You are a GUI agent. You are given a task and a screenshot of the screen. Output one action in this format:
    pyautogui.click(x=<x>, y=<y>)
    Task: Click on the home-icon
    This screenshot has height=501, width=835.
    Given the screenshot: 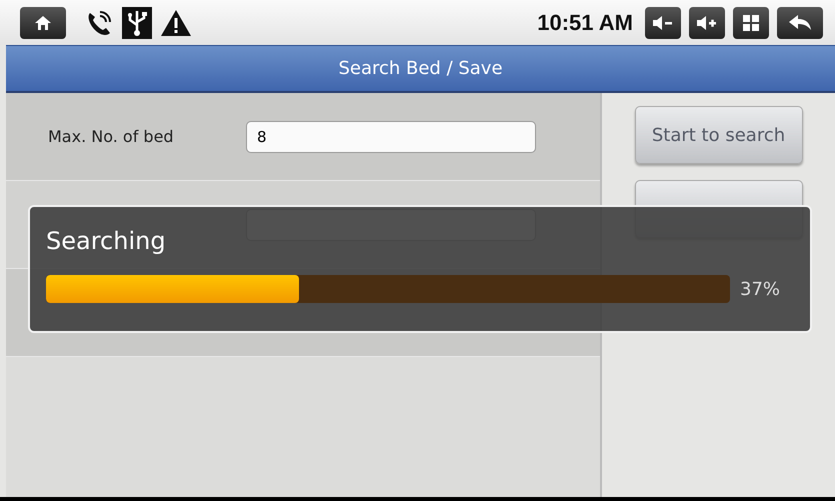 What is the action you would take?
    pyautogui.click(x=43, y=22)
    